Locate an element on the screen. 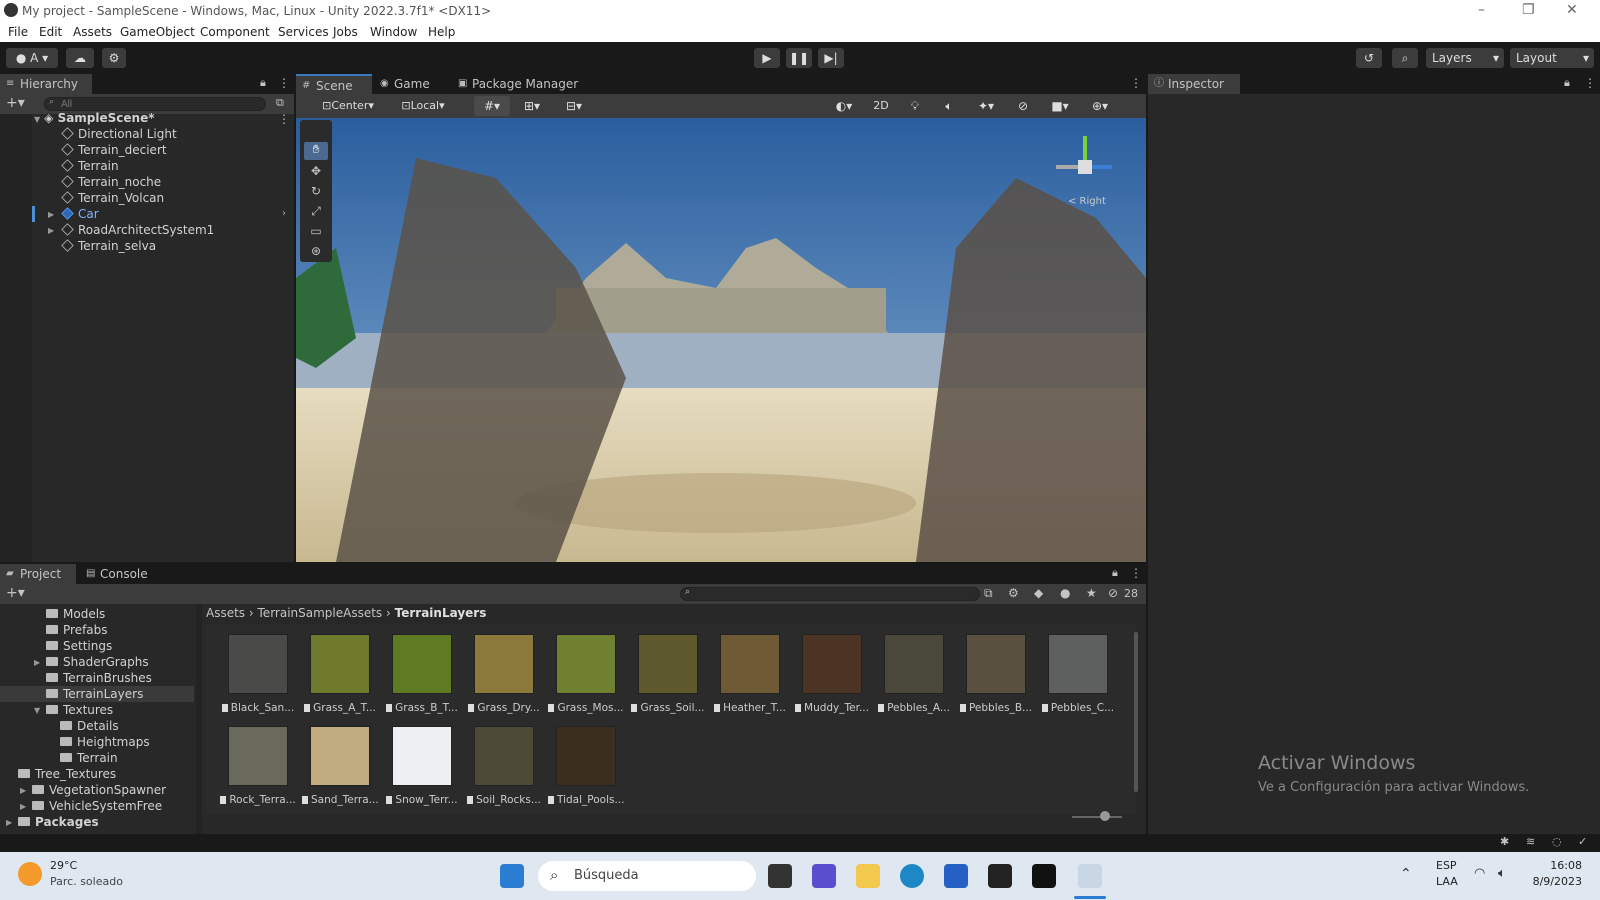  hidden-objects-icon: ⊘ is located at coordinates (1023, 106).